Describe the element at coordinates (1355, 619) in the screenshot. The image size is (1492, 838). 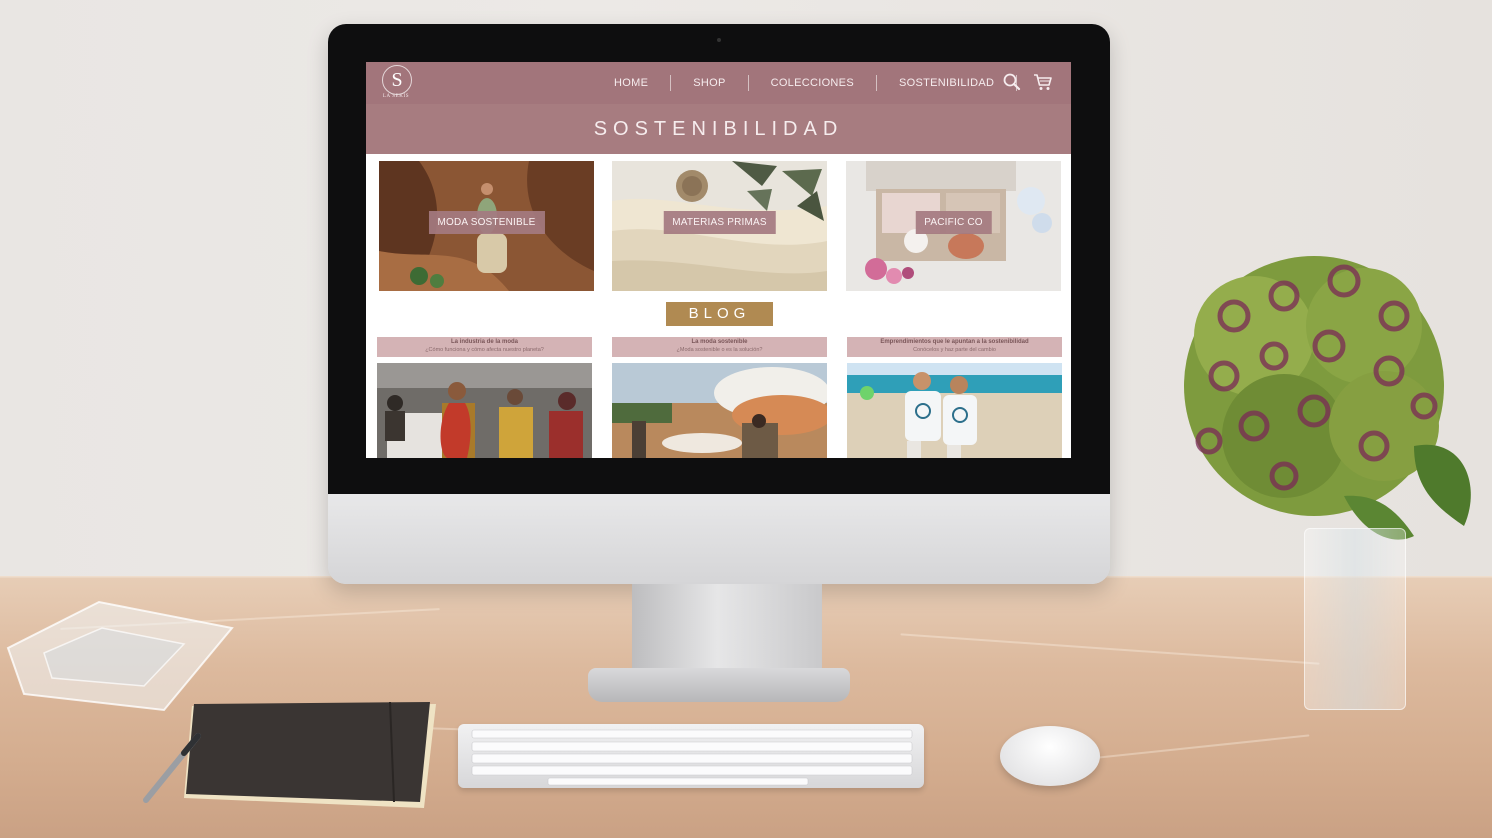
I see `glass-vase` at that location.